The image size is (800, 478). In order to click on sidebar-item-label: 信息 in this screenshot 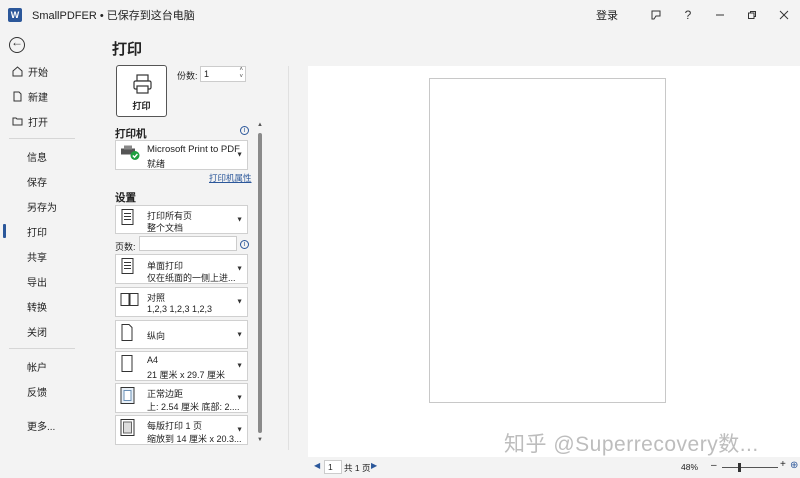, I will do `click(37, 158)`.